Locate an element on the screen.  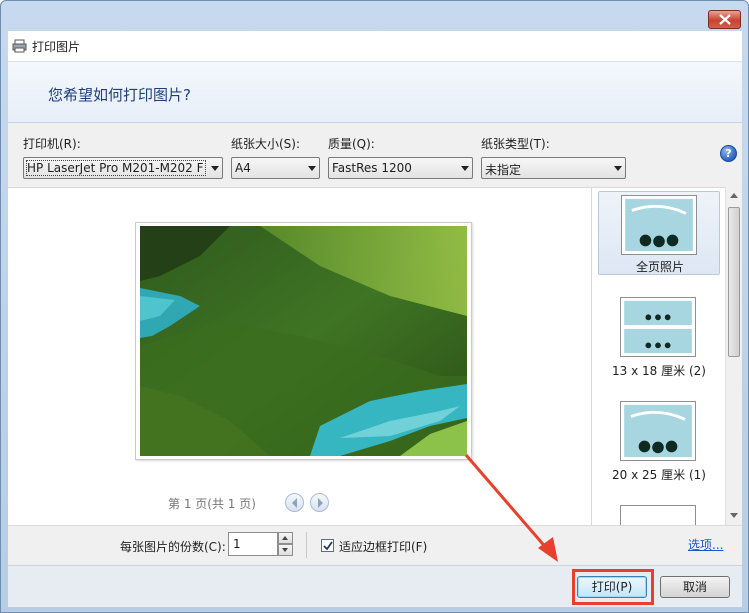
layout-full-page: 全页照片 is located at coordinates (659, 233).